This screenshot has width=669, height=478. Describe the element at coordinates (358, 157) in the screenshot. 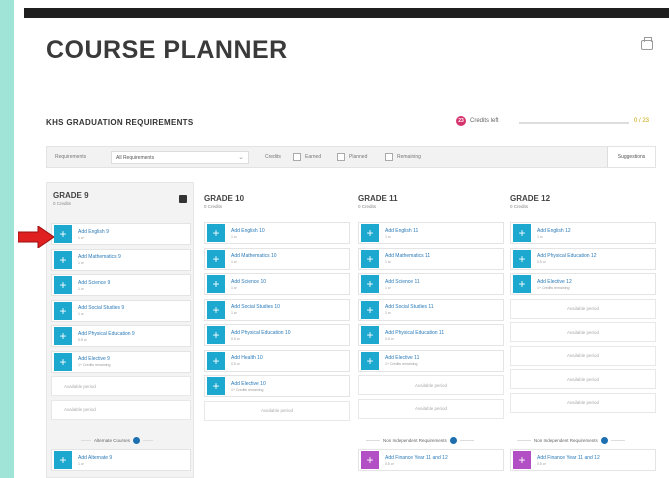

I see `planned-label: Planned` at that location.